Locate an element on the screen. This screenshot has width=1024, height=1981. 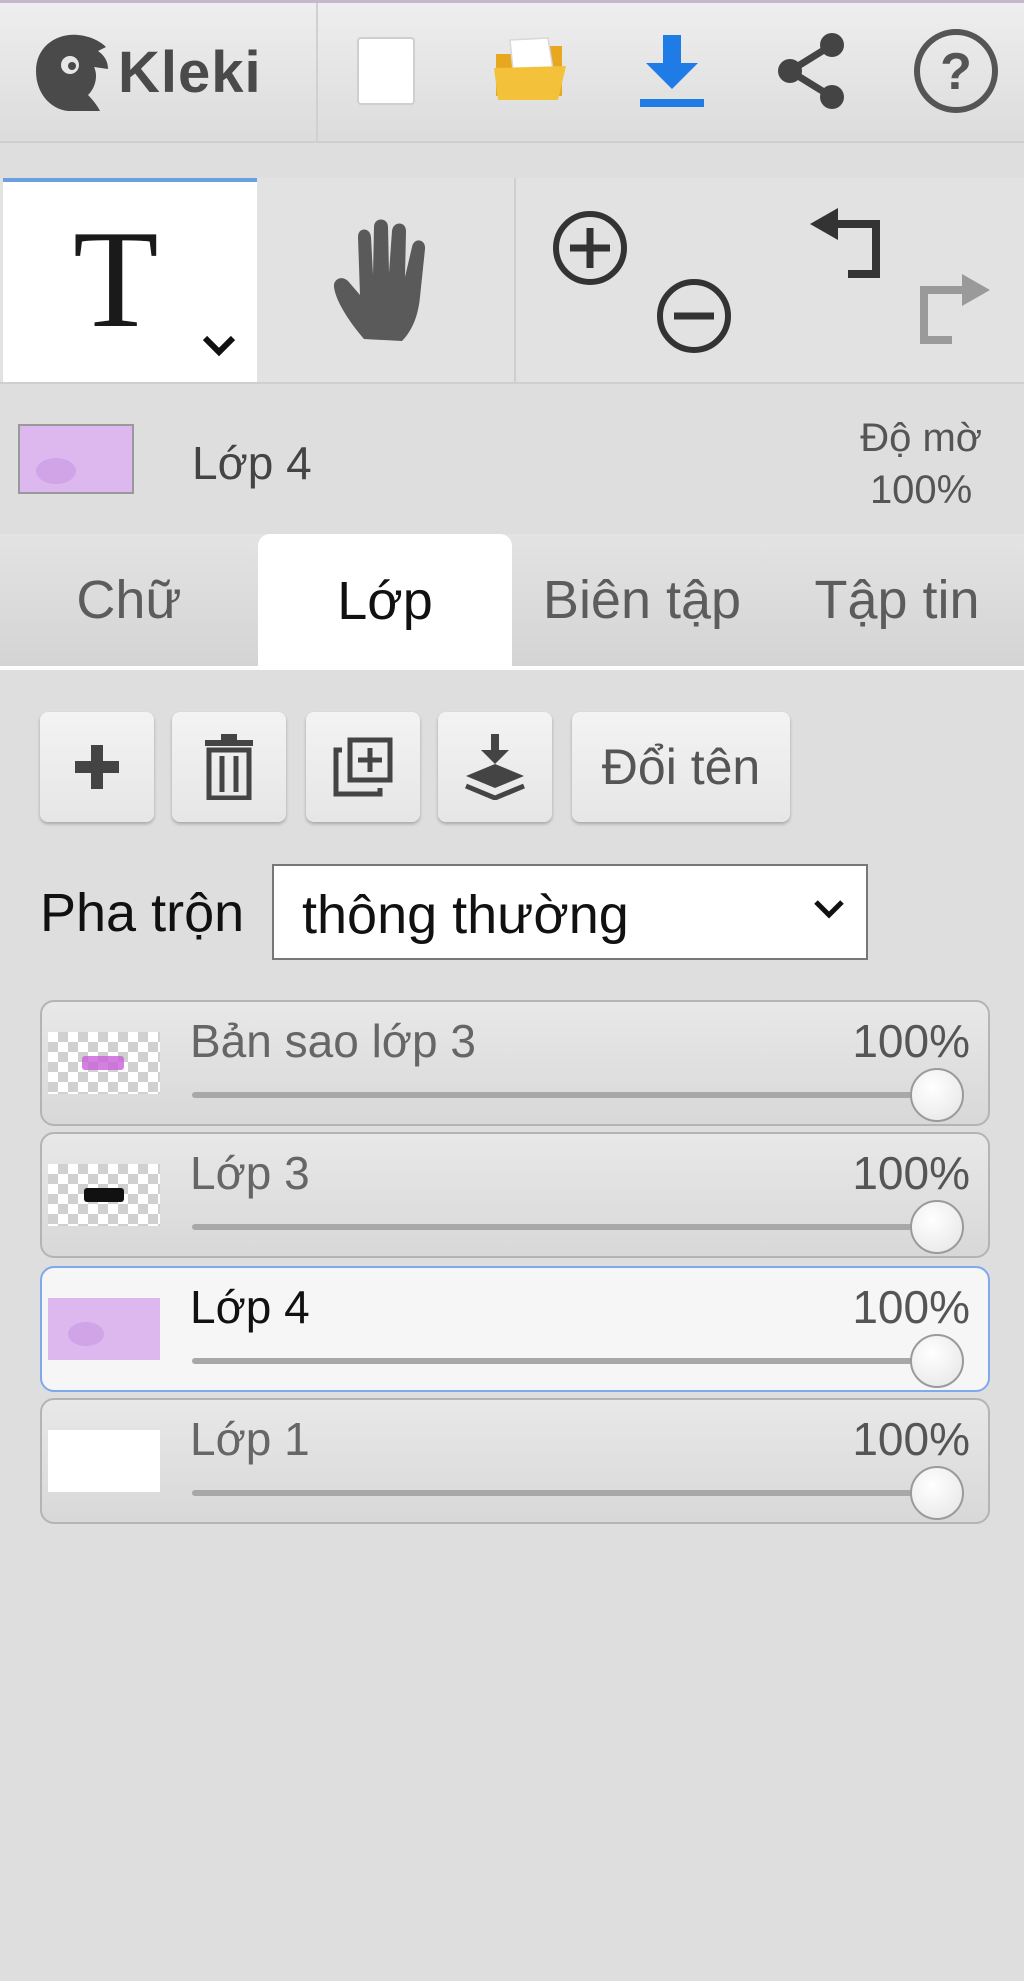
help-icon: ? is located at coordinates (956, 71).